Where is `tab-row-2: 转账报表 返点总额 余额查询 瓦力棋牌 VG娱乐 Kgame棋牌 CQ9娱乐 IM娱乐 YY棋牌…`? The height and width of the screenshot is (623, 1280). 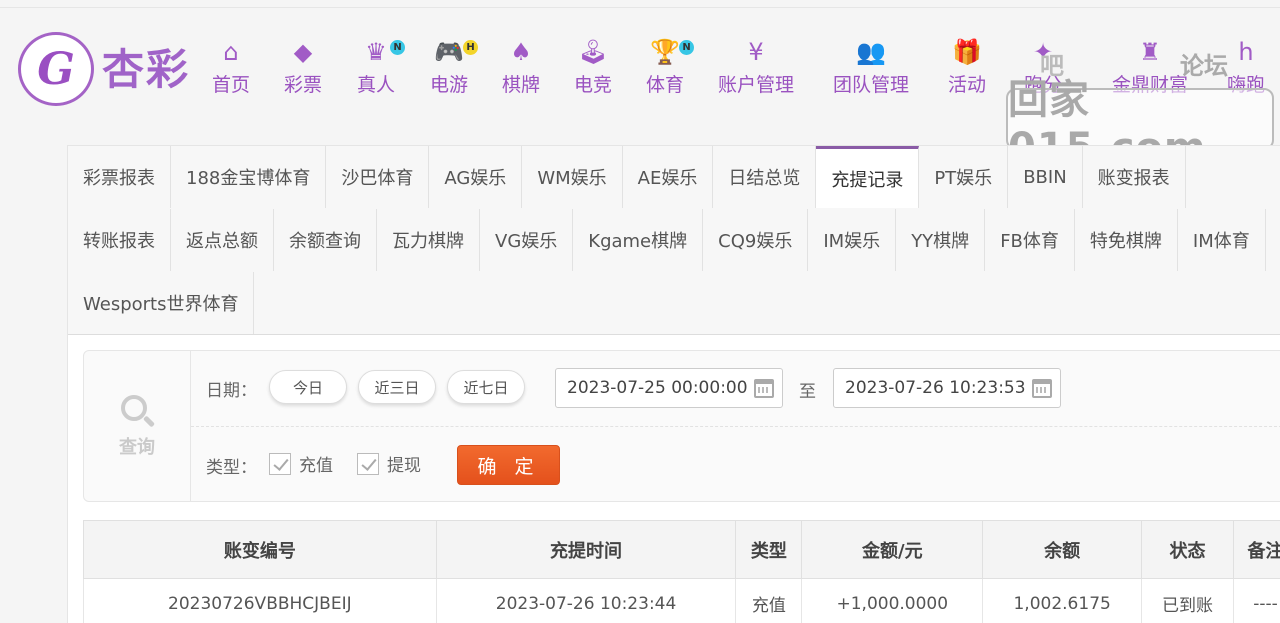 tab-row-2: 转账报表 返点总额 余额查询 瓦力棋牌 VG娱乐 Kgame棋牌 CQ9娱乐 IM娱乐 YY棋牌… is located at coordinates (667, 240).